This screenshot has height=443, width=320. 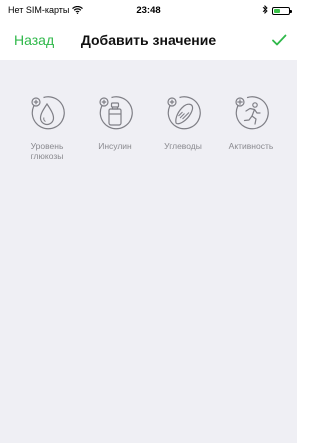 I want to click on navigation-bar: Назад Добавить значение, so click(x=148, y=40).